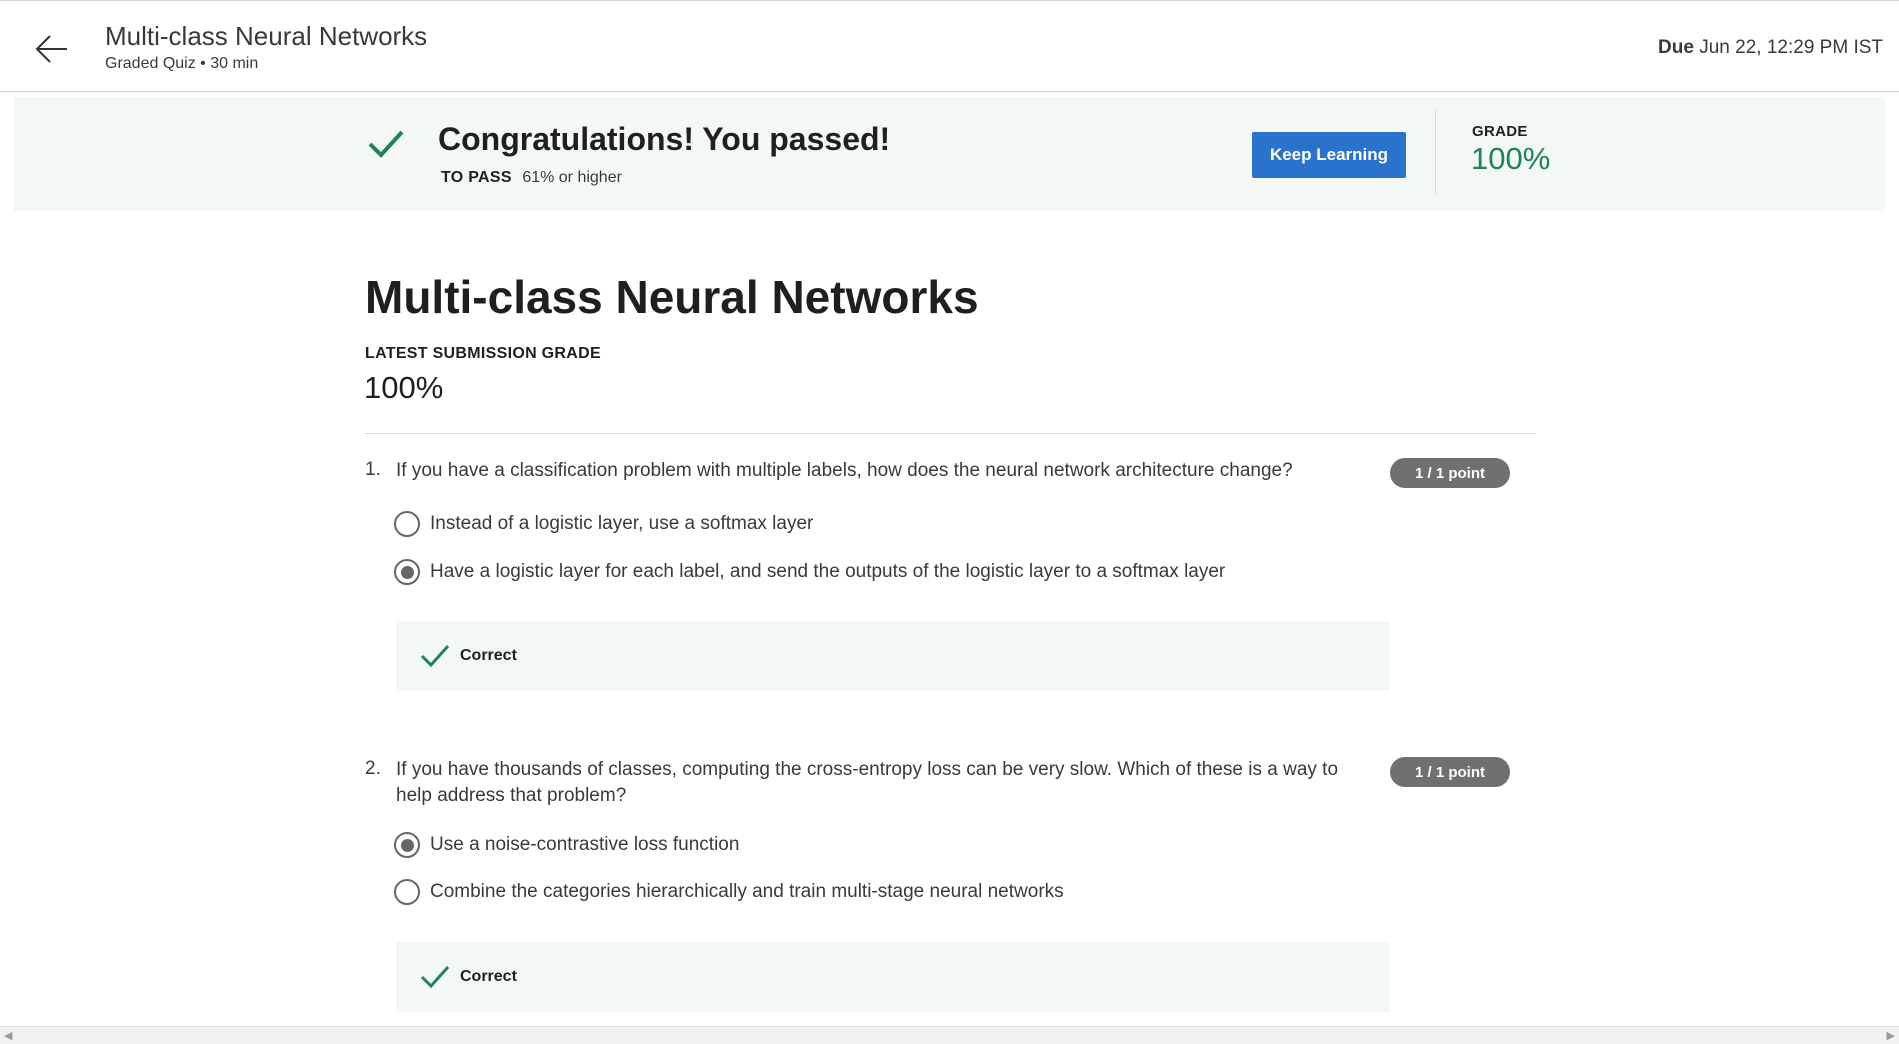 Image resolution: width=1899 pixels, height=1044 pixels. I want to click on arrow-left-icon, so click(51, 49).